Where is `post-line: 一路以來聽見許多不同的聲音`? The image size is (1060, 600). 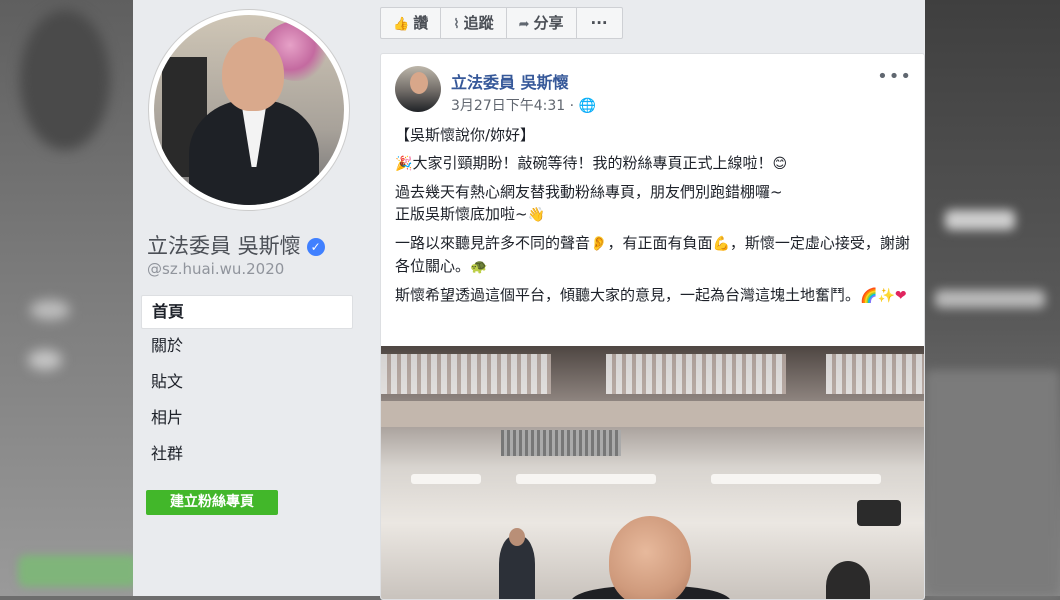 post-line: 一路以來聽見許多不同的聲音 is located at coordinates (493, 243).